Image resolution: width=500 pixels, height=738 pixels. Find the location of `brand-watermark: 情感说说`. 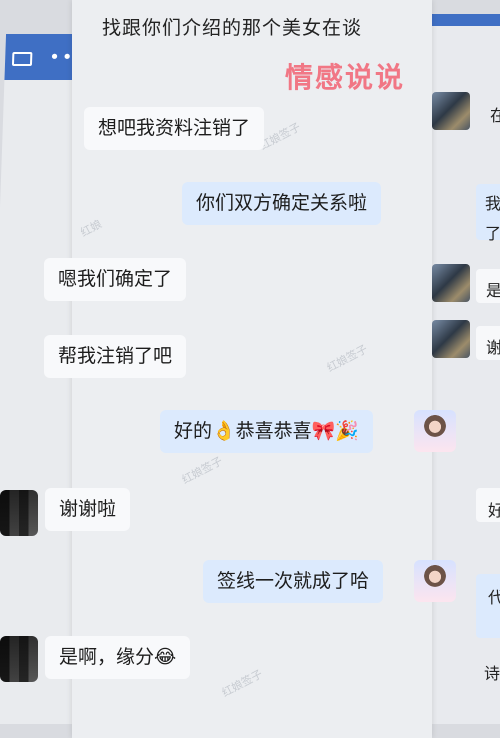

brand-watermark: 情感说说 is located at coordinates (345, 77).